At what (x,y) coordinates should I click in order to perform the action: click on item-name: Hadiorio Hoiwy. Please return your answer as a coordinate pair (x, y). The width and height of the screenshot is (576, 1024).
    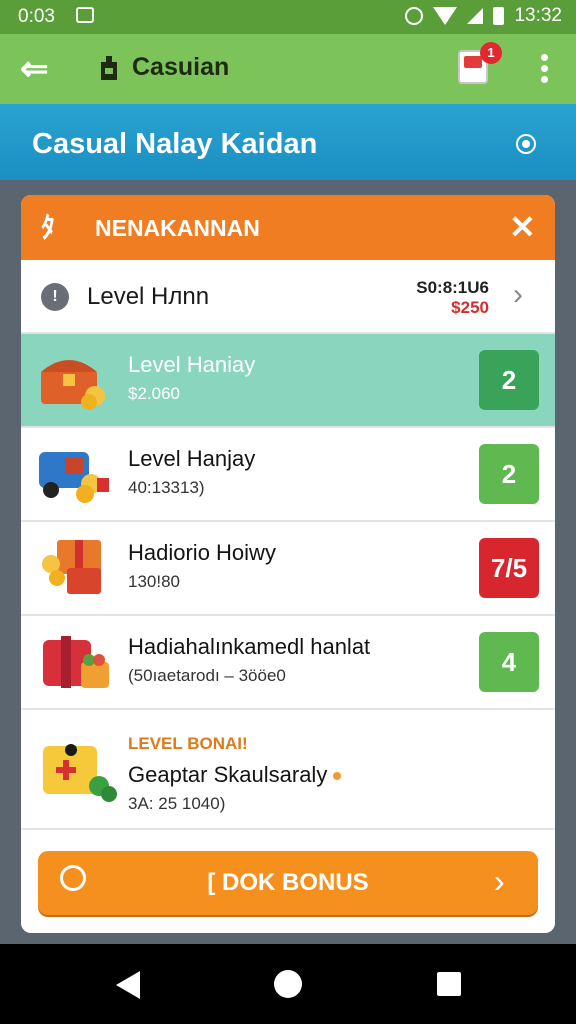
    Looking at the image, I should click on (202, 552).